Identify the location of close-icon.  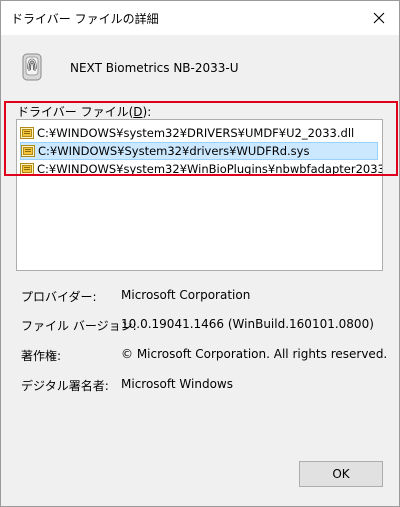
(379, 18).